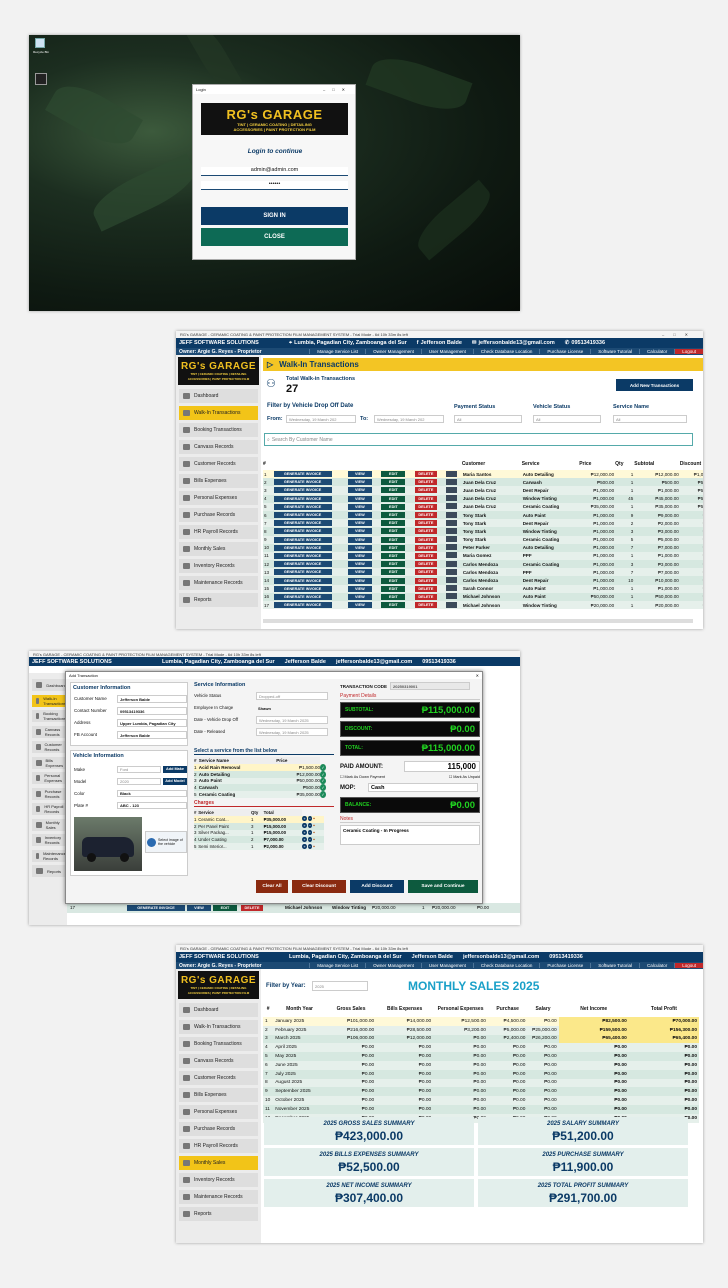  Describe the element at coordinates (410, 835) in the screenshot. I see `notes-field: Ceramic Coating - In Progress` at that location.